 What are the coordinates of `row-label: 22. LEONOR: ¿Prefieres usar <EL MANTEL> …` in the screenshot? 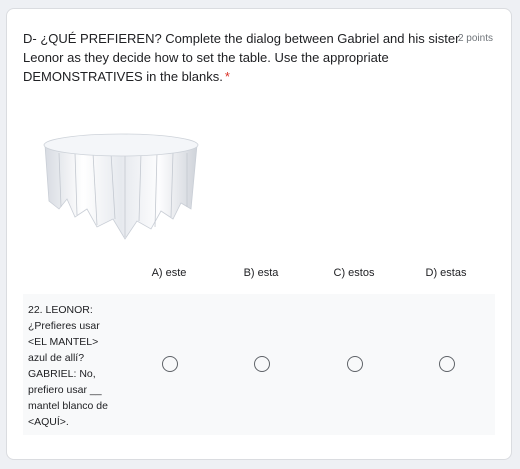 It's located at (68, 366).